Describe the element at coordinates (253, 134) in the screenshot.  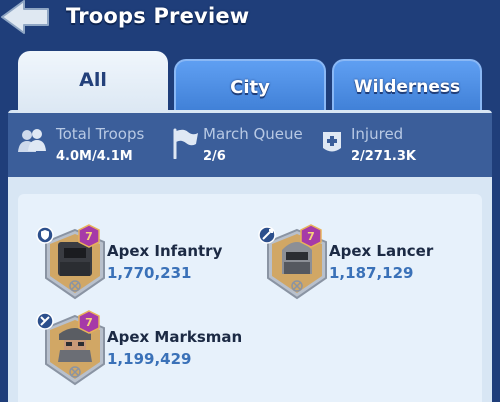
I see `stat-label: March Queue` at that location.